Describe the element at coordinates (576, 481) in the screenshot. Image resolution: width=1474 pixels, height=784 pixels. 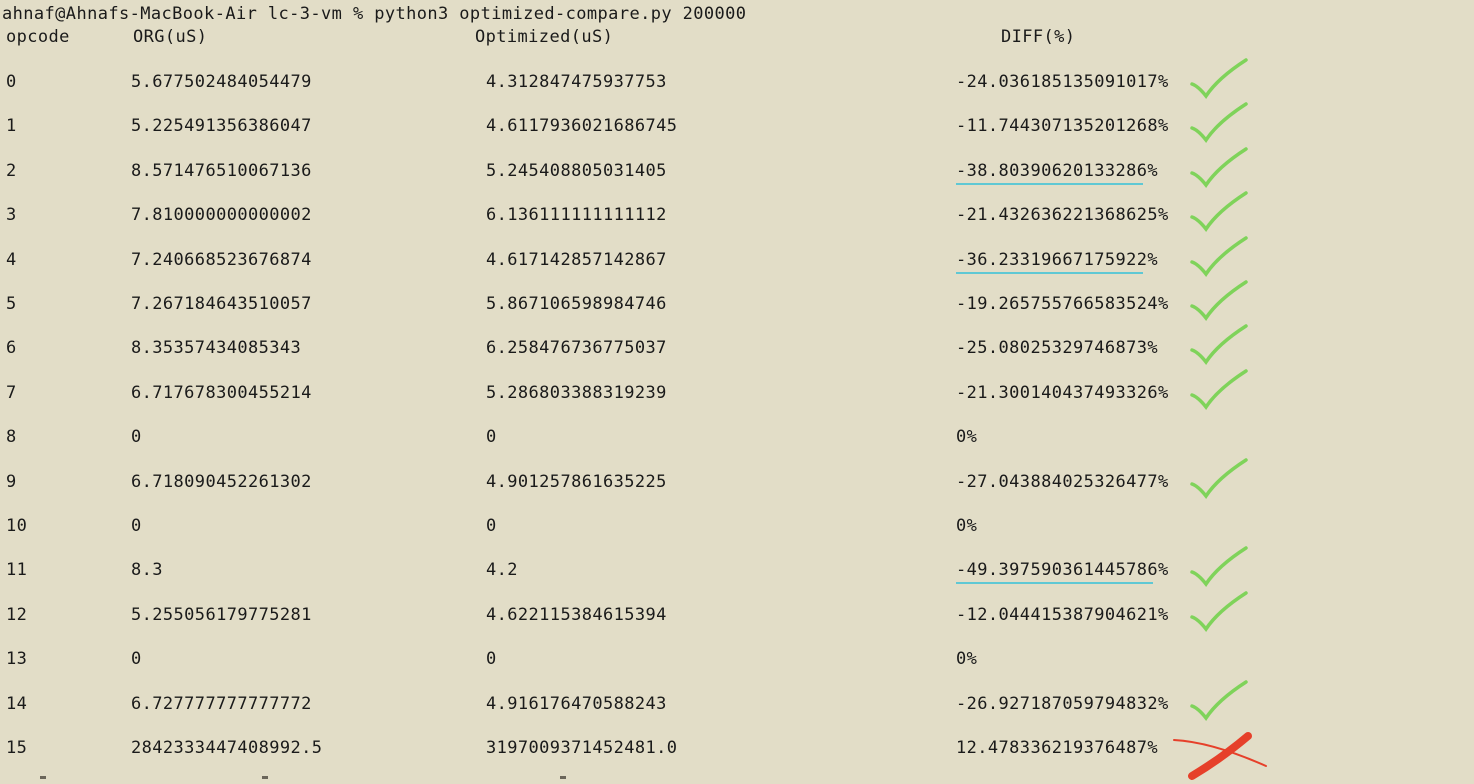
I see `cell-optimized: 4.901257861635225` at that location.